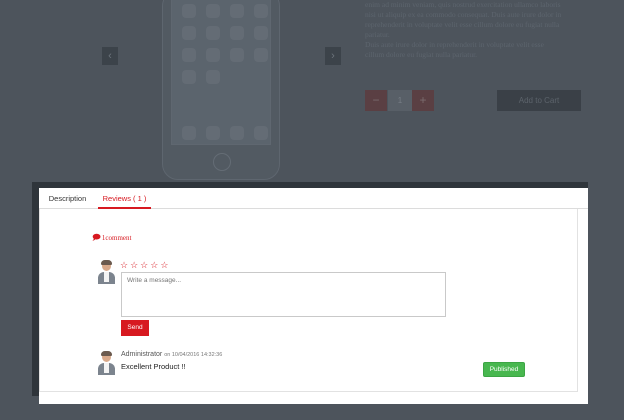 The image size is (624, 420). What do you see at coordinates (67, 198) in the screenshot?
I see `tab-description: Description` at bounding box center [67, 198].